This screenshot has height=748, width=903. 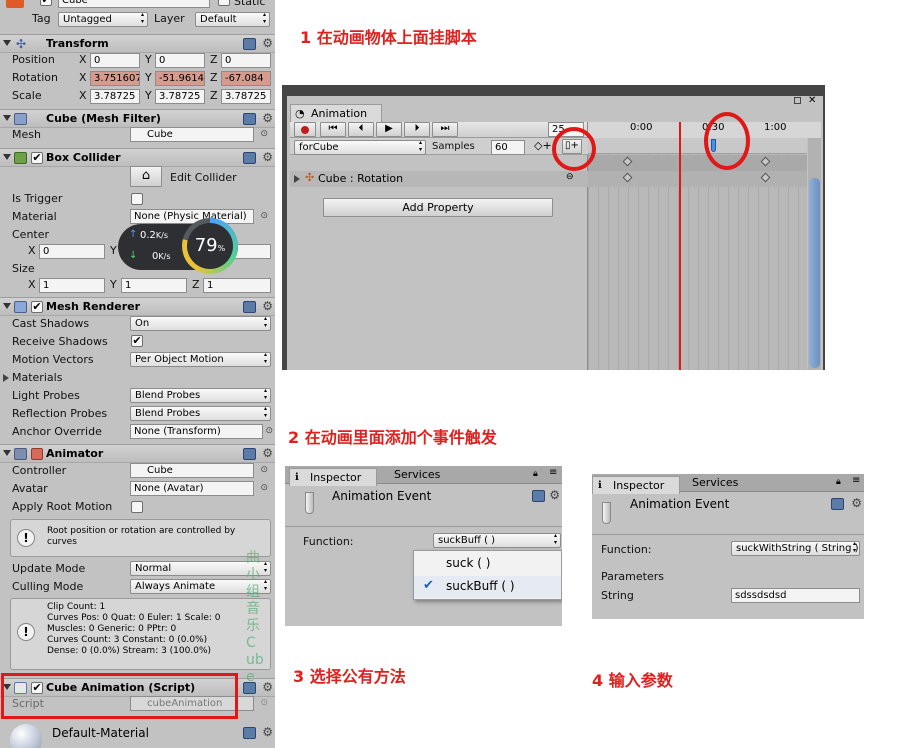 I want to click on is-trigger-checkbox, so click(x=137, y=199).